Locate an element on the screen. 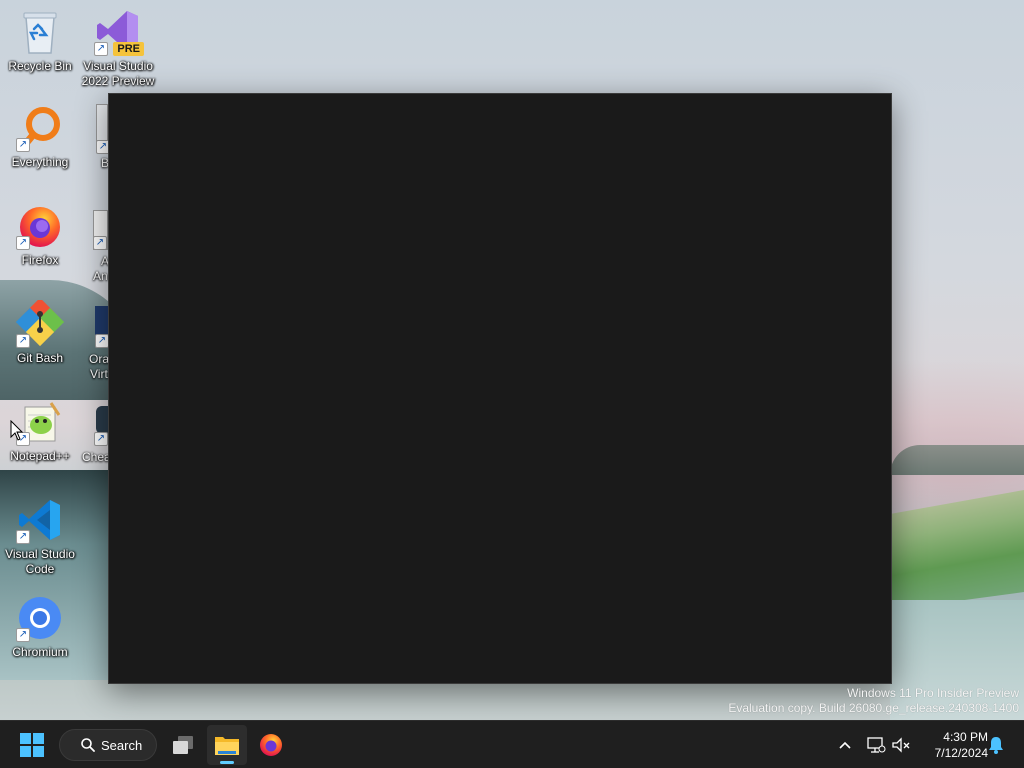 The image size is (1024, 768). everything-search-icon: ↗ is located at coordinates (40, 128).